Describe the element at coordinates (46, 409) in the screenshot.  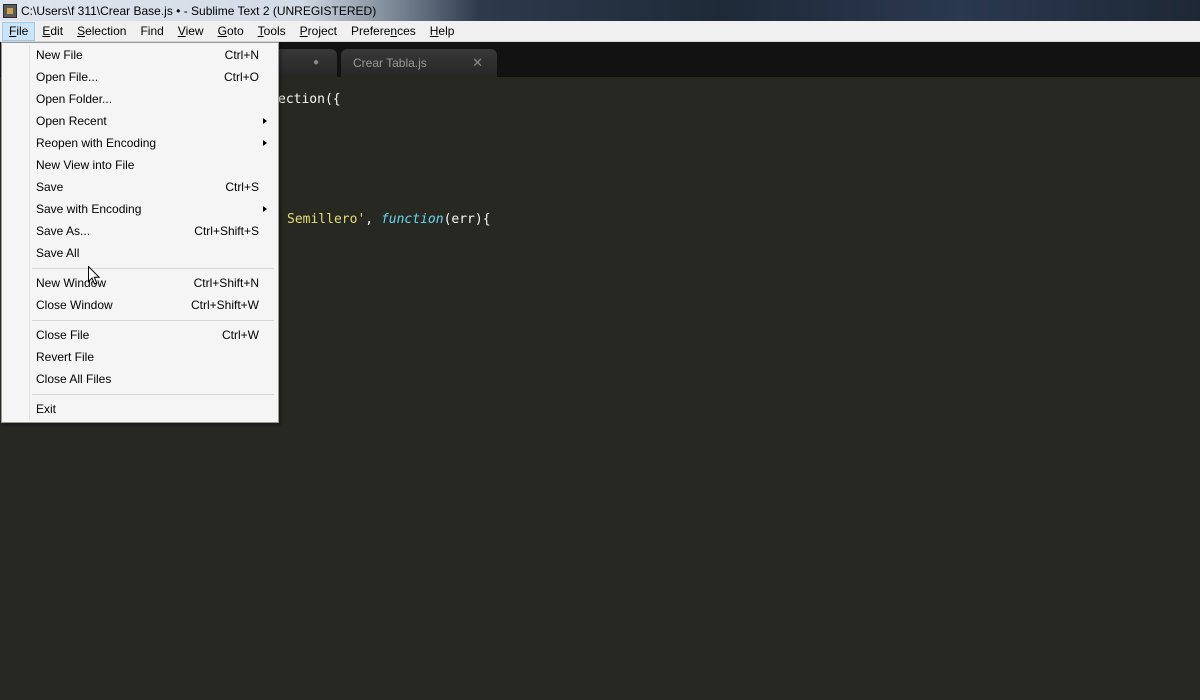
I see `menu-item-label: Exit` at that location.